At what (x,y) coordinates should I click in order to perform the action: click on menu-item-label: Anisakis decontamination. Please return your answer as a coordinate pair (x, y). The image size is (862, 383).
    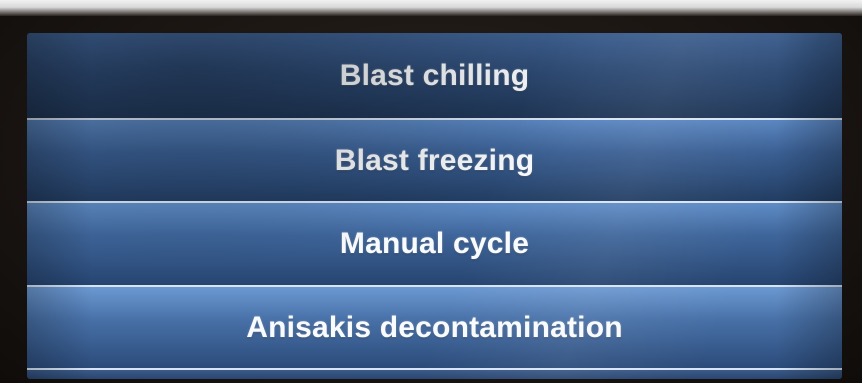
    Looking at the image, I should click on (434, 327).